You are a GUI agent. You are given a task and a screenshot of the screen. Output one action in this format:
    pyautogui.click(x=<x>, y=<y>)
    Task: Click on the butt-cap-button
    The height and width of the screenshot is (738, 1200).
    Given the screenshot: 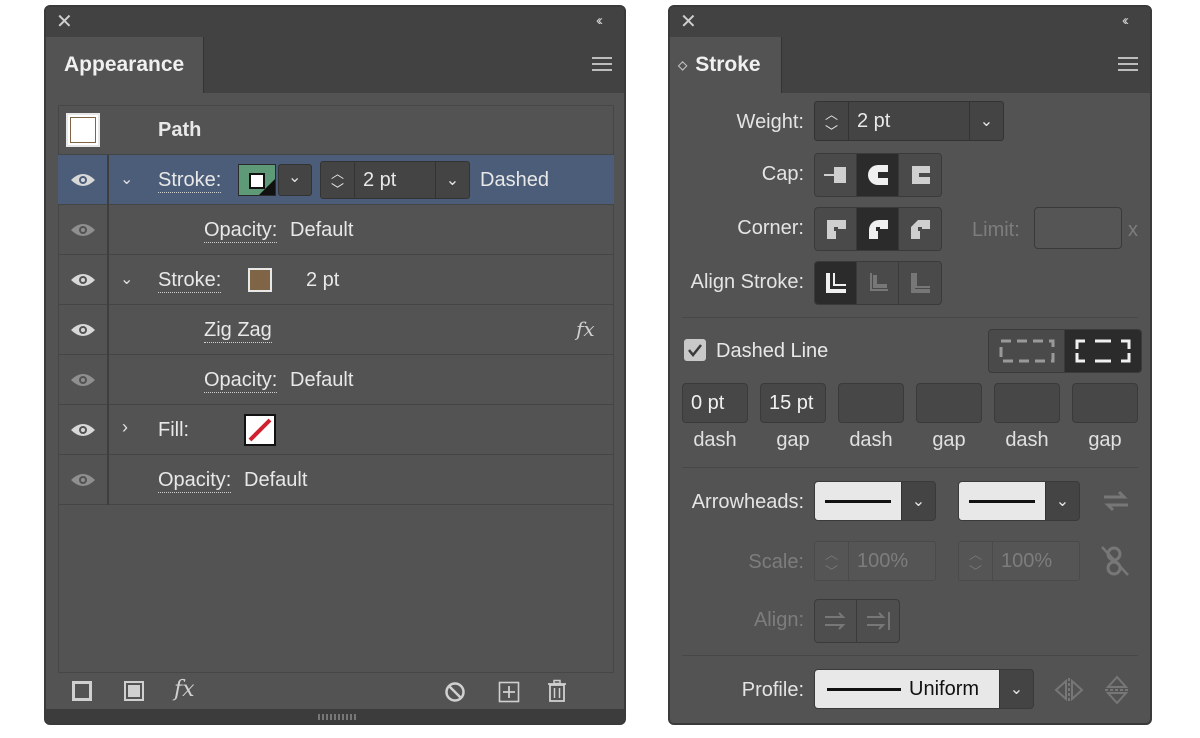 What is the action you would take?
    pyautogui.click(x=836, y=175)
    